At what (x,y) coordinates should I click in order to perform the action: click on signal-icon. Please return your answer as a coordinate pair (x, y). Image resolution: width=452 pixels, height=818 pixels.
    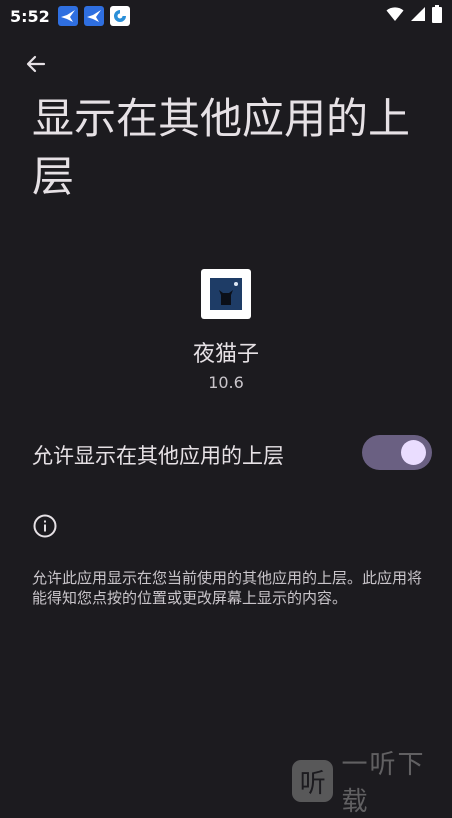
    Looking at the image, I should click on (418, 16).